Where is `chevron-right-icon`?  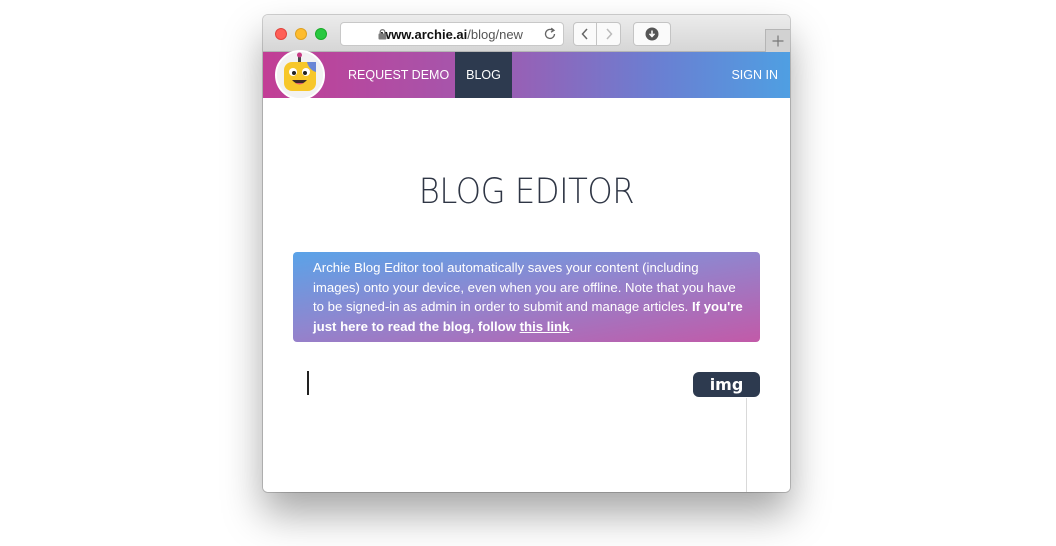
chevron-right-icon is located at coordinates (609, 34).